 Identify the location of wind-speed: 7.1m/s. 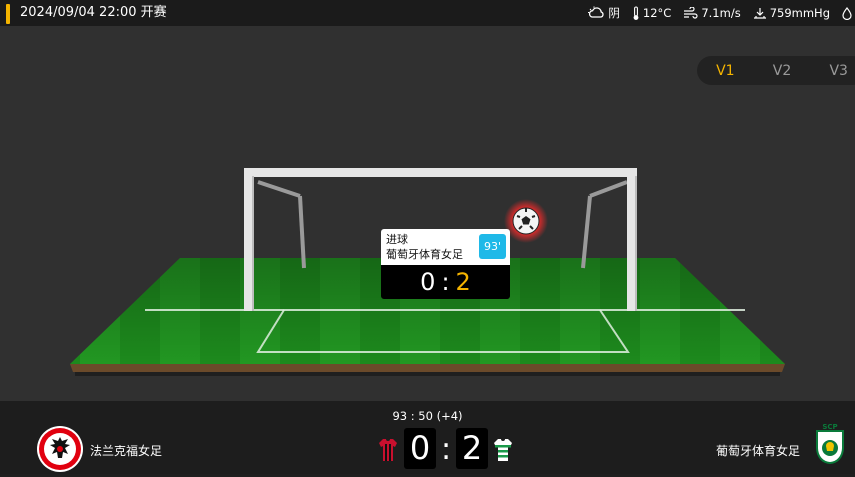
(712, 13).